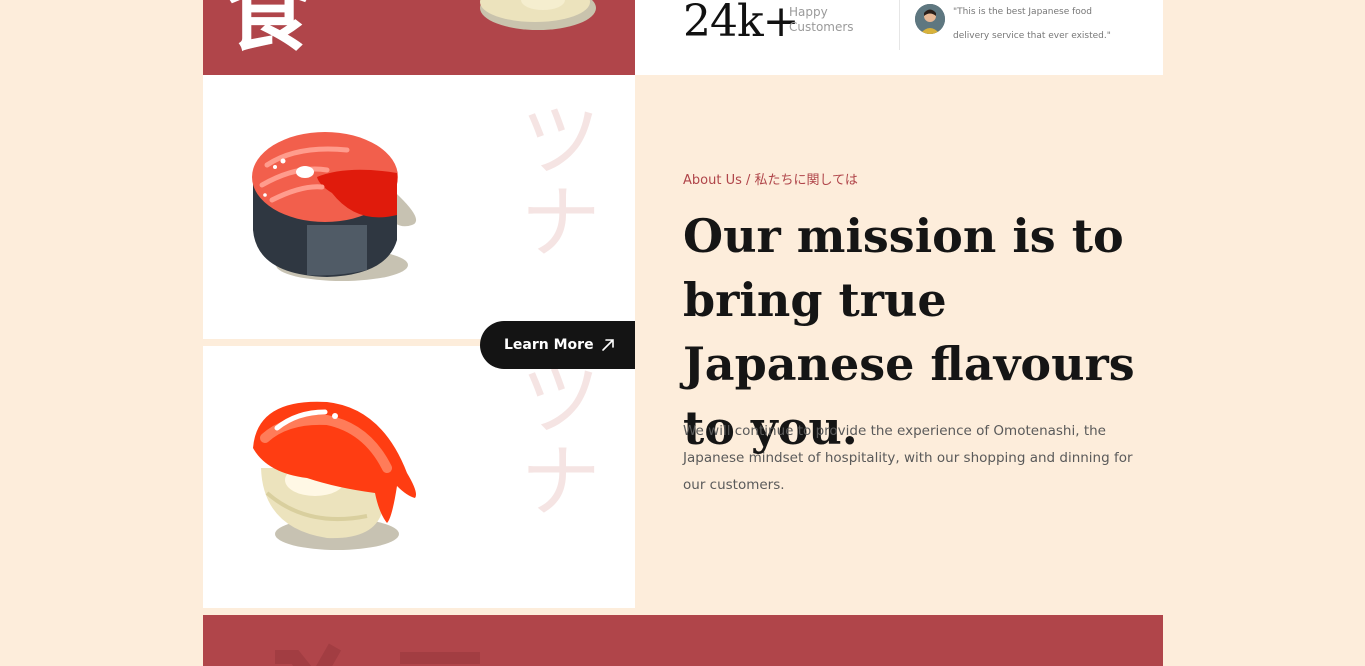  I want to click on avatar, so click(930, 19).